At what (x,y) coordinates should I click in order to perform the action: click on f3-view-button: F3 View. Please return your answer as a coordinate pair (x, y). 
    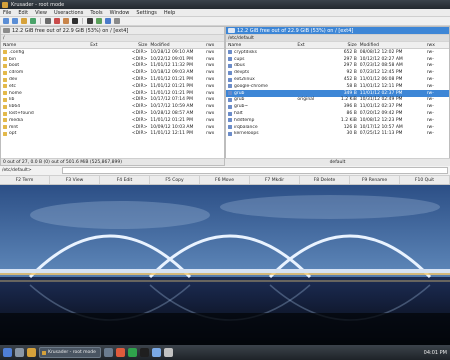
    Looking at the image, I should click on (75, 180).